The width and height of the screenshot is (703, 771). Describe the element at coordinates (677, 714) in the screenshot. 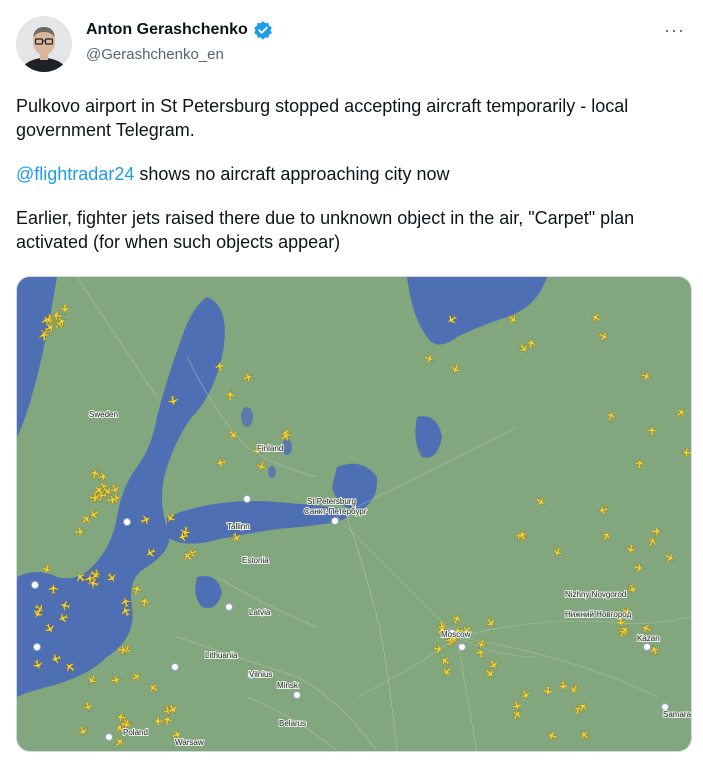

I see `map-label-samara: Samara` at that location.